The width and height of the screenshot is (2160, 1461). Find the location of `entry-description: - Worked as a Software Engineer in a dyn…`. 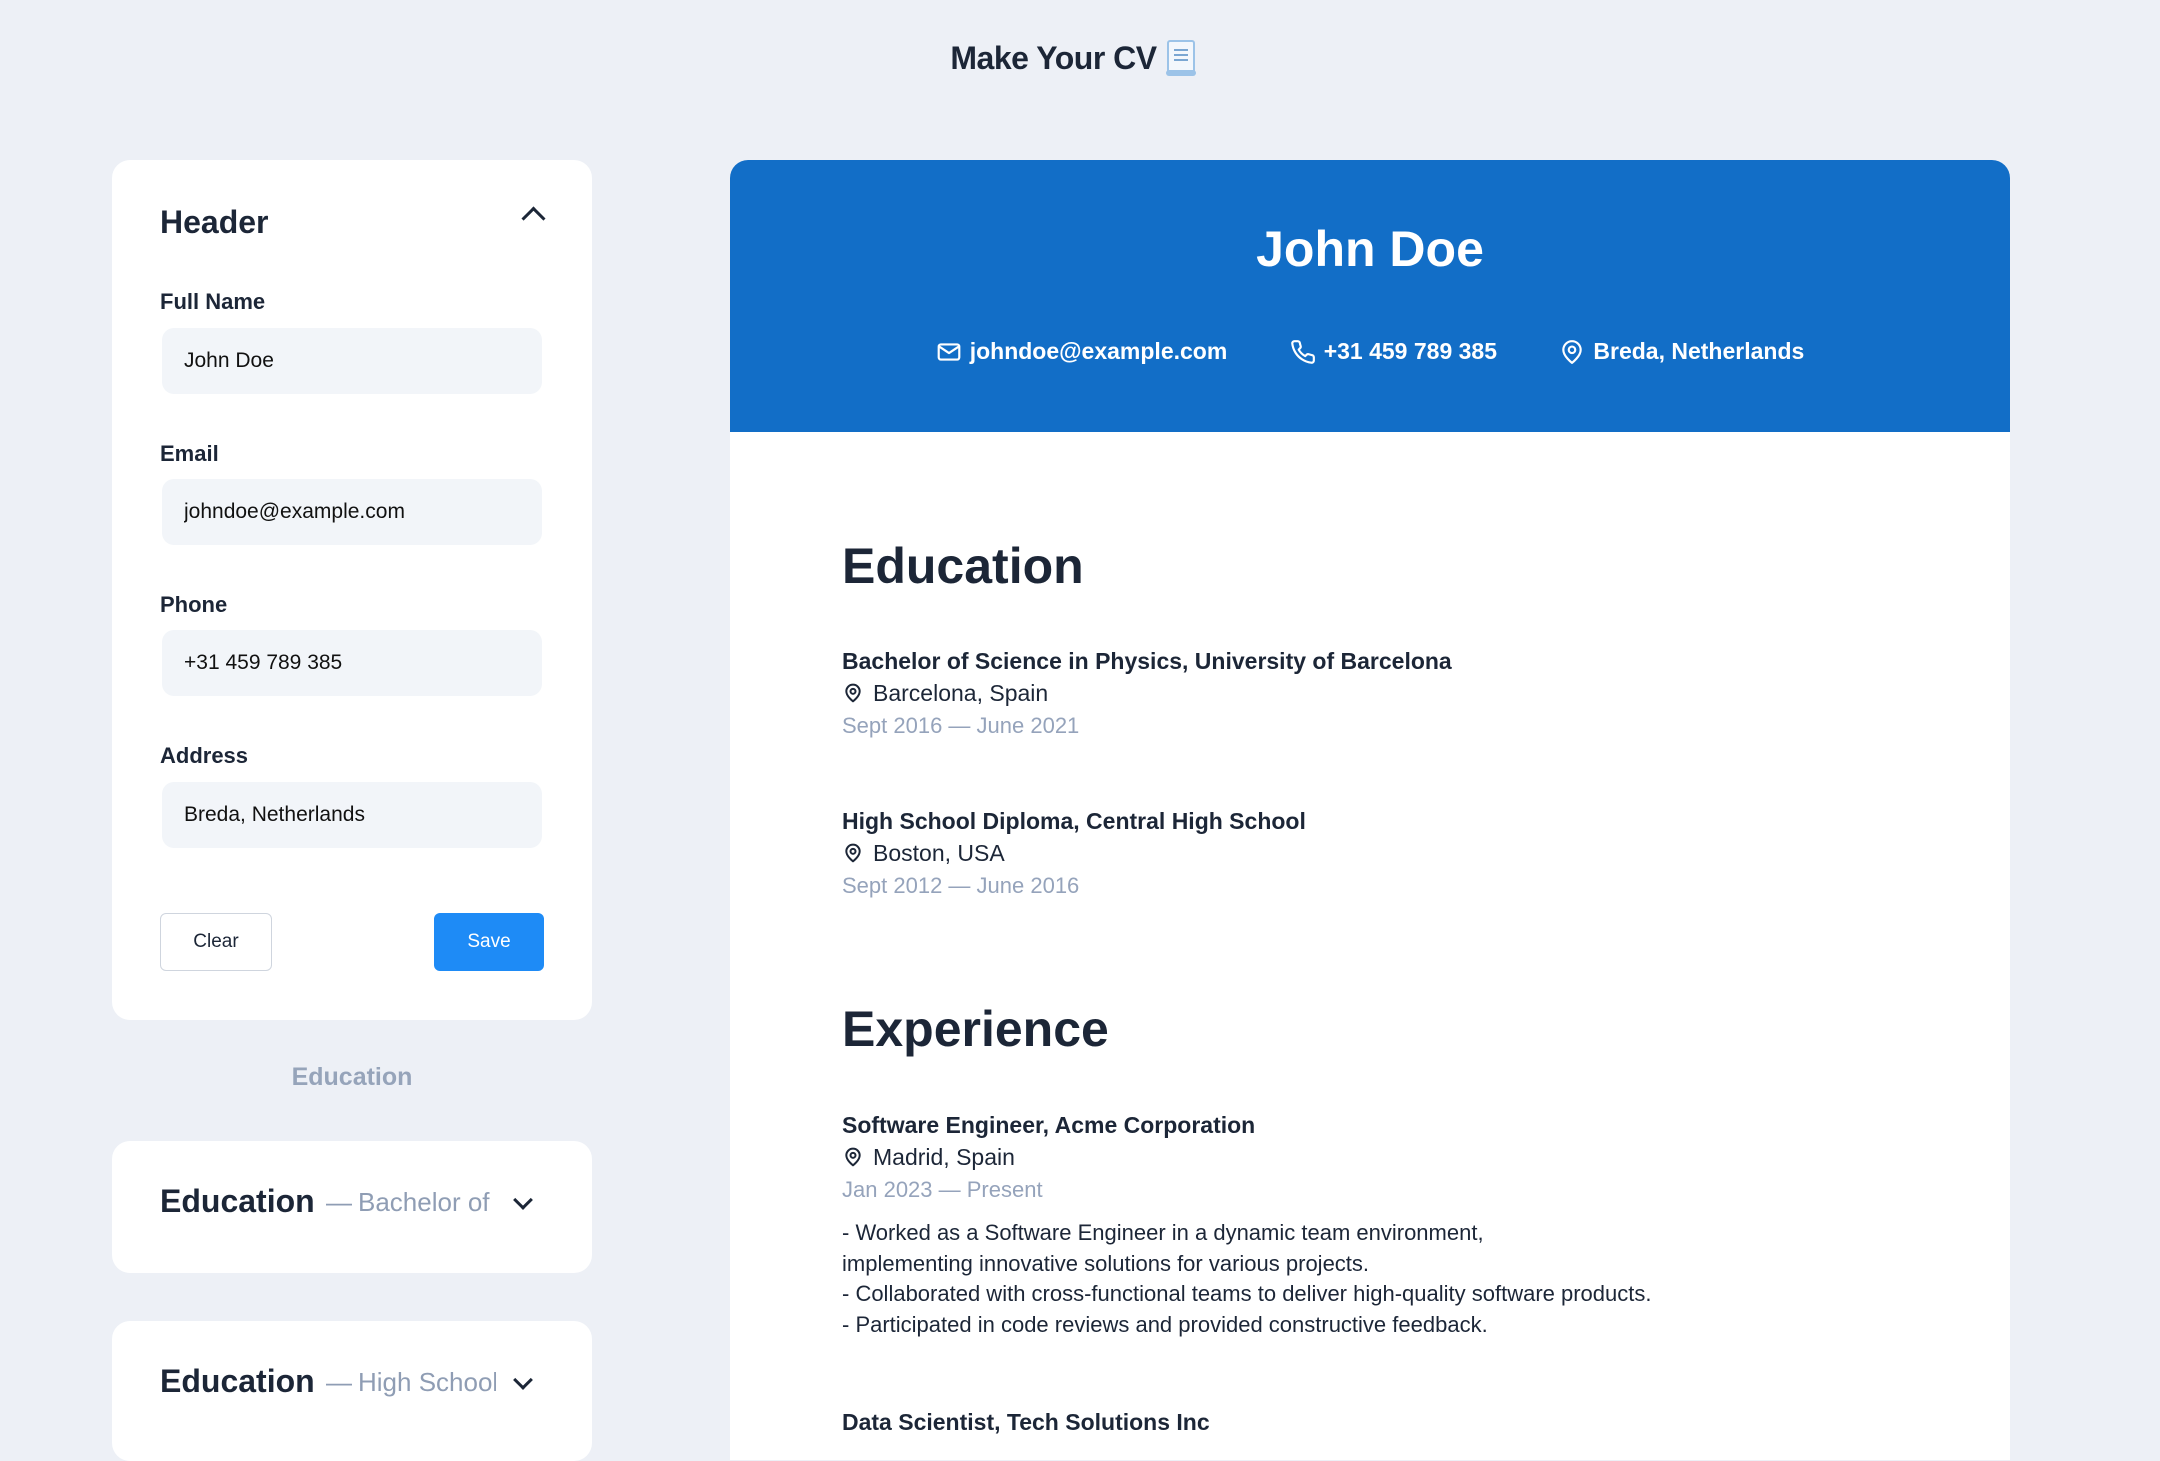

entry-description: - Worked as a Software Engineer in a dyn… is located at coordinates (1247, 1278).